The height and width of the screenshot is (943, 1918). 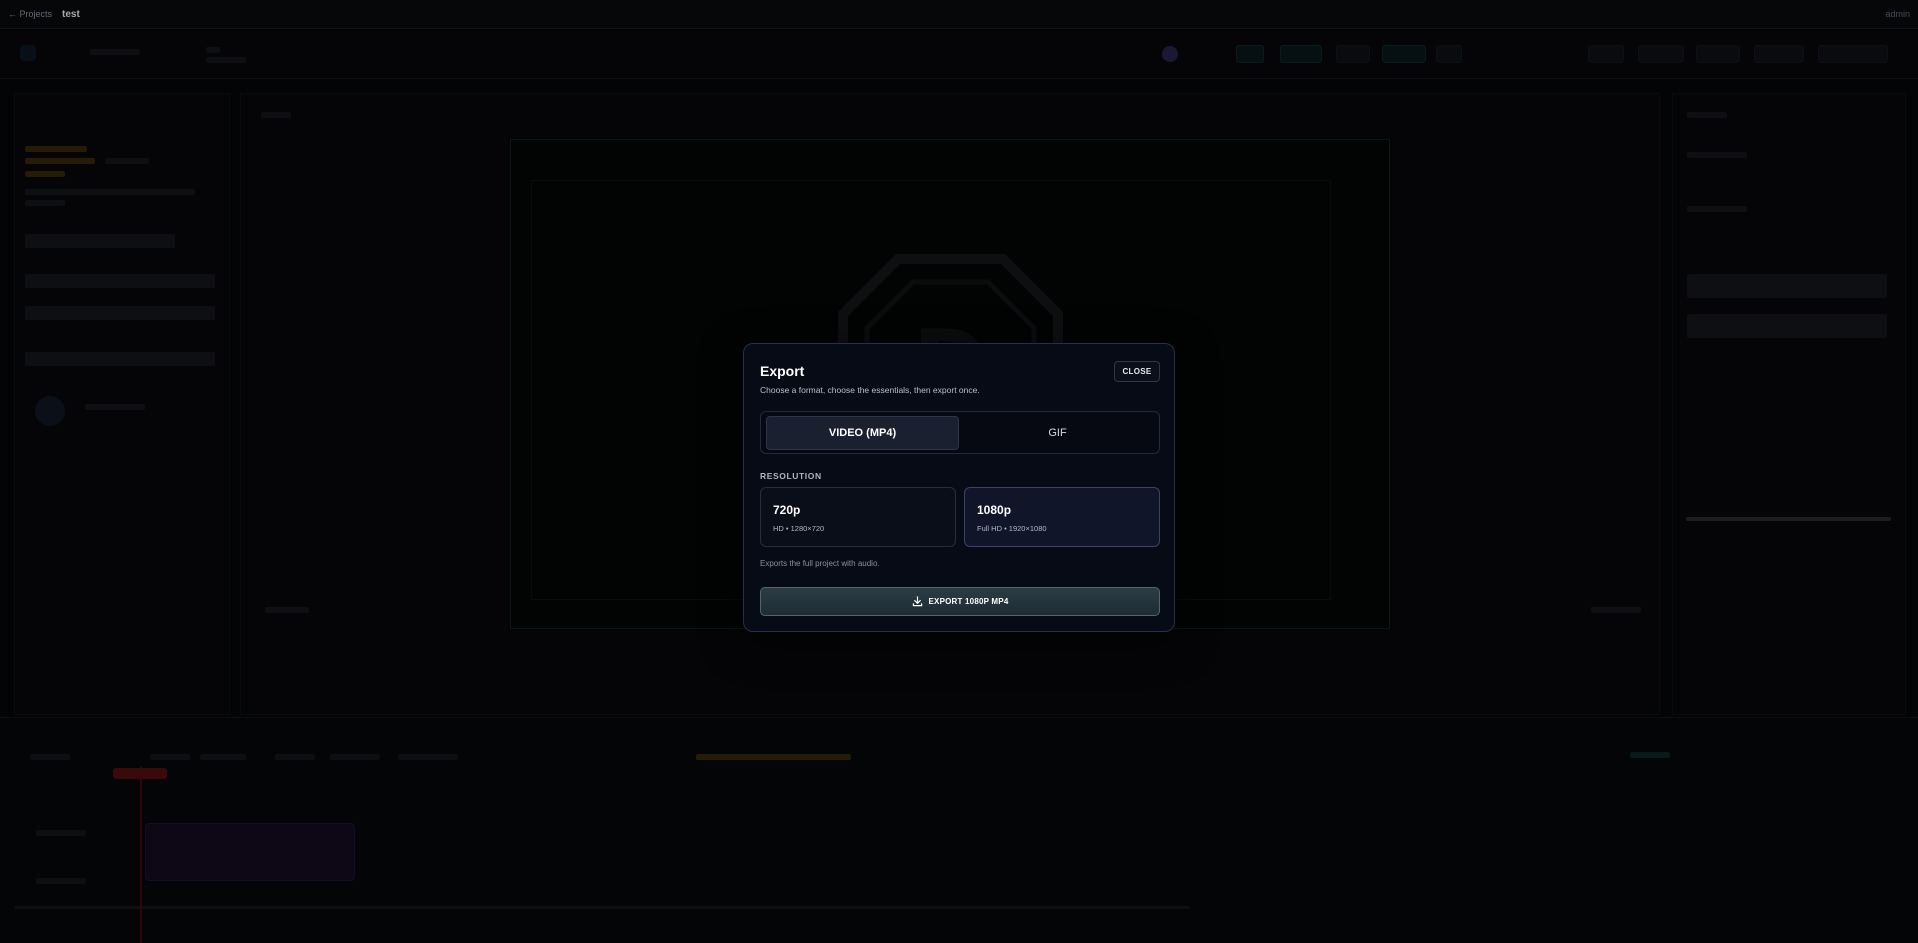 What do you see at coordinates (1057, 433) in the screenshot?
I see `tab-gif: GIF` at bounding box center [1057, 433].